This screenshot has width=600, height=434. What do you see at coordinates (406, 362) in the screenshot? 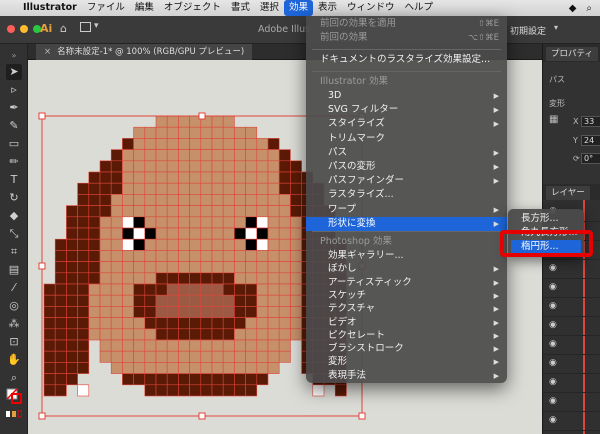
I see `menu-item-photoshop-effect: 変形 ▶` at bounding box center [406, 362].